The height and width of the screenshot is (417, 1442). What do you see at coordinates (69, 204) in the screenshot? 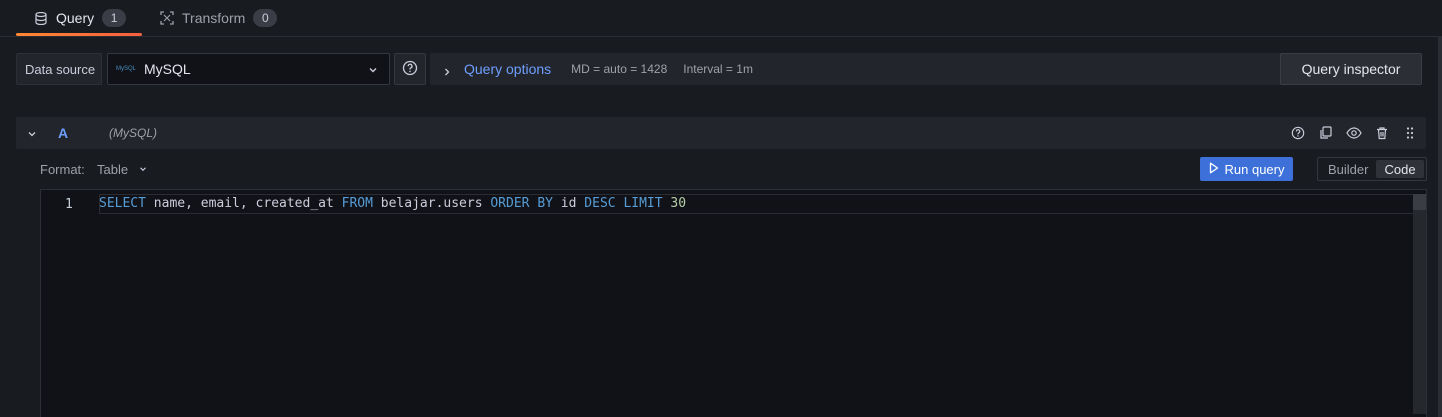
I see `line-number: 1` at bounding box center [69, 204].